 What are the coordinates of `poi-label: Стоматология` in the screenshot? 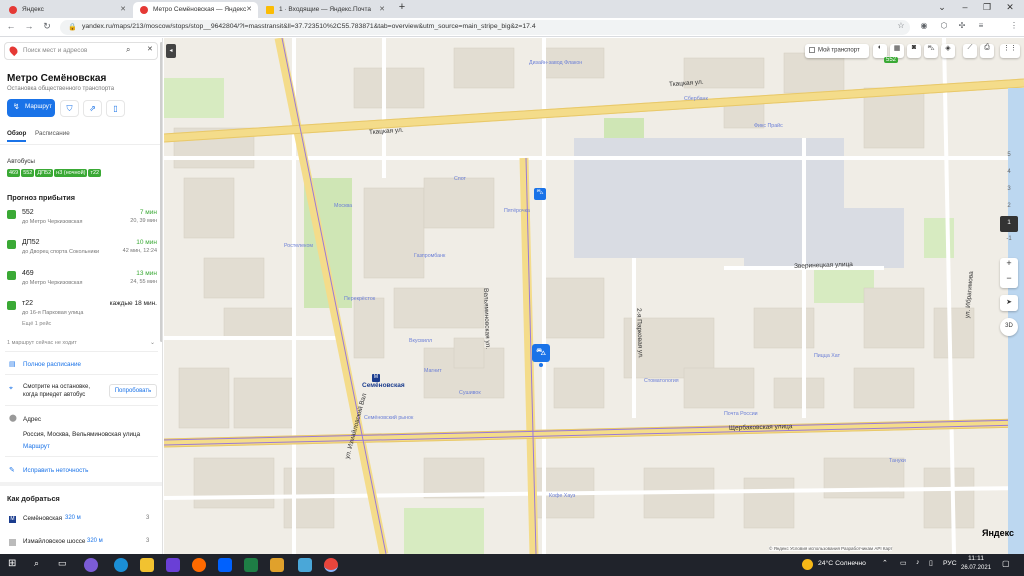 It's located at (661, 381).